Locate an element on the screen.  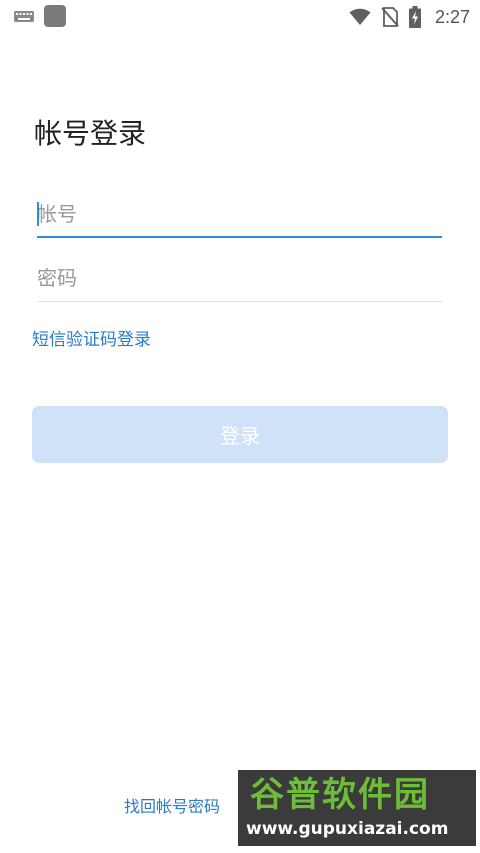
account-field is located at coordinates (239, 215).